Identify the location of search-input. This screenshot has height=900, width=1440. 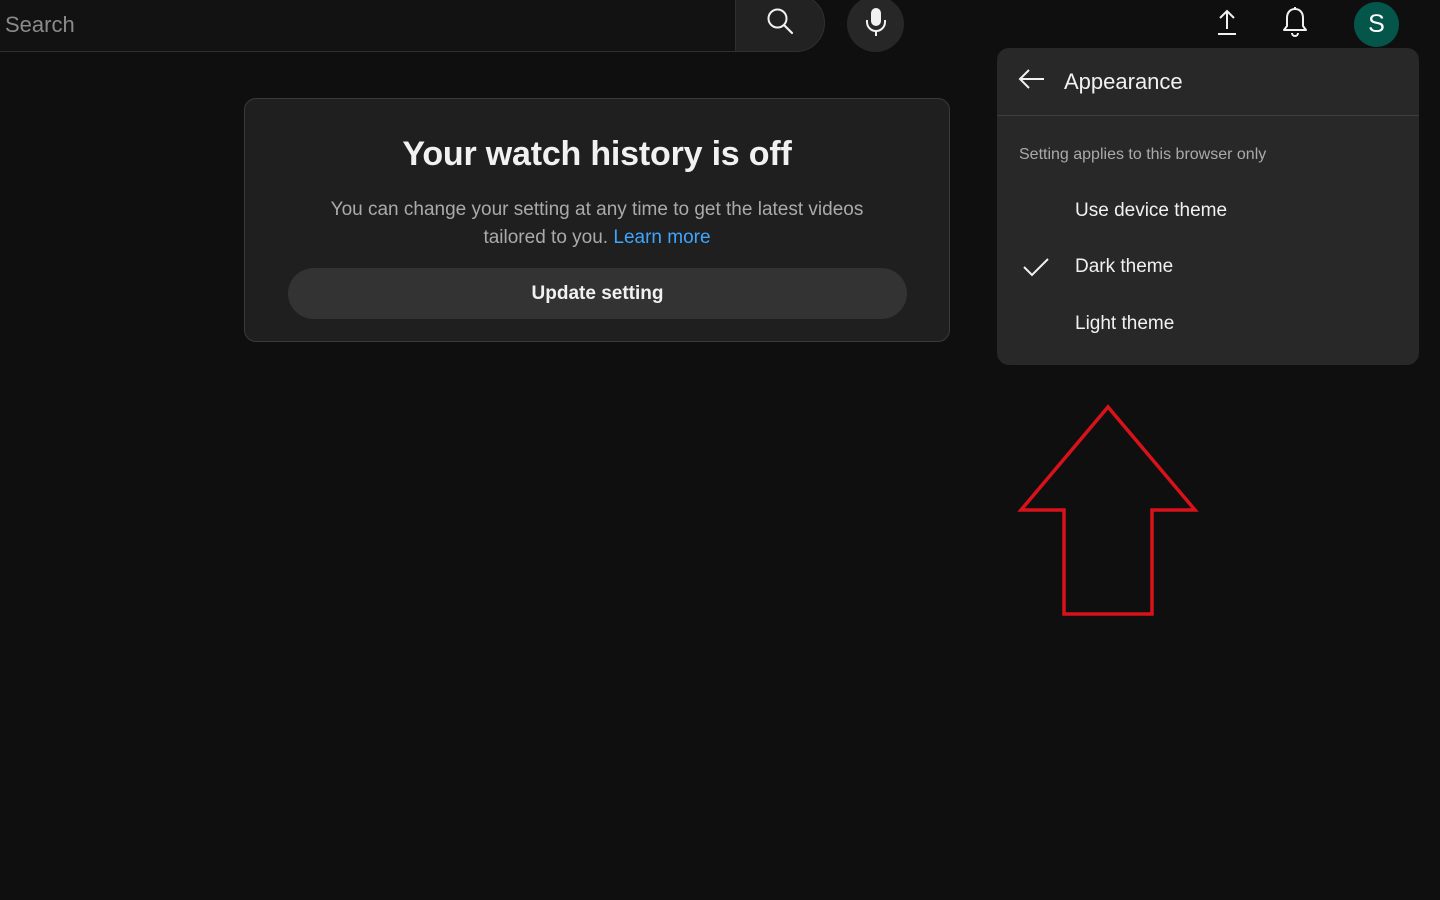
(368, 23).